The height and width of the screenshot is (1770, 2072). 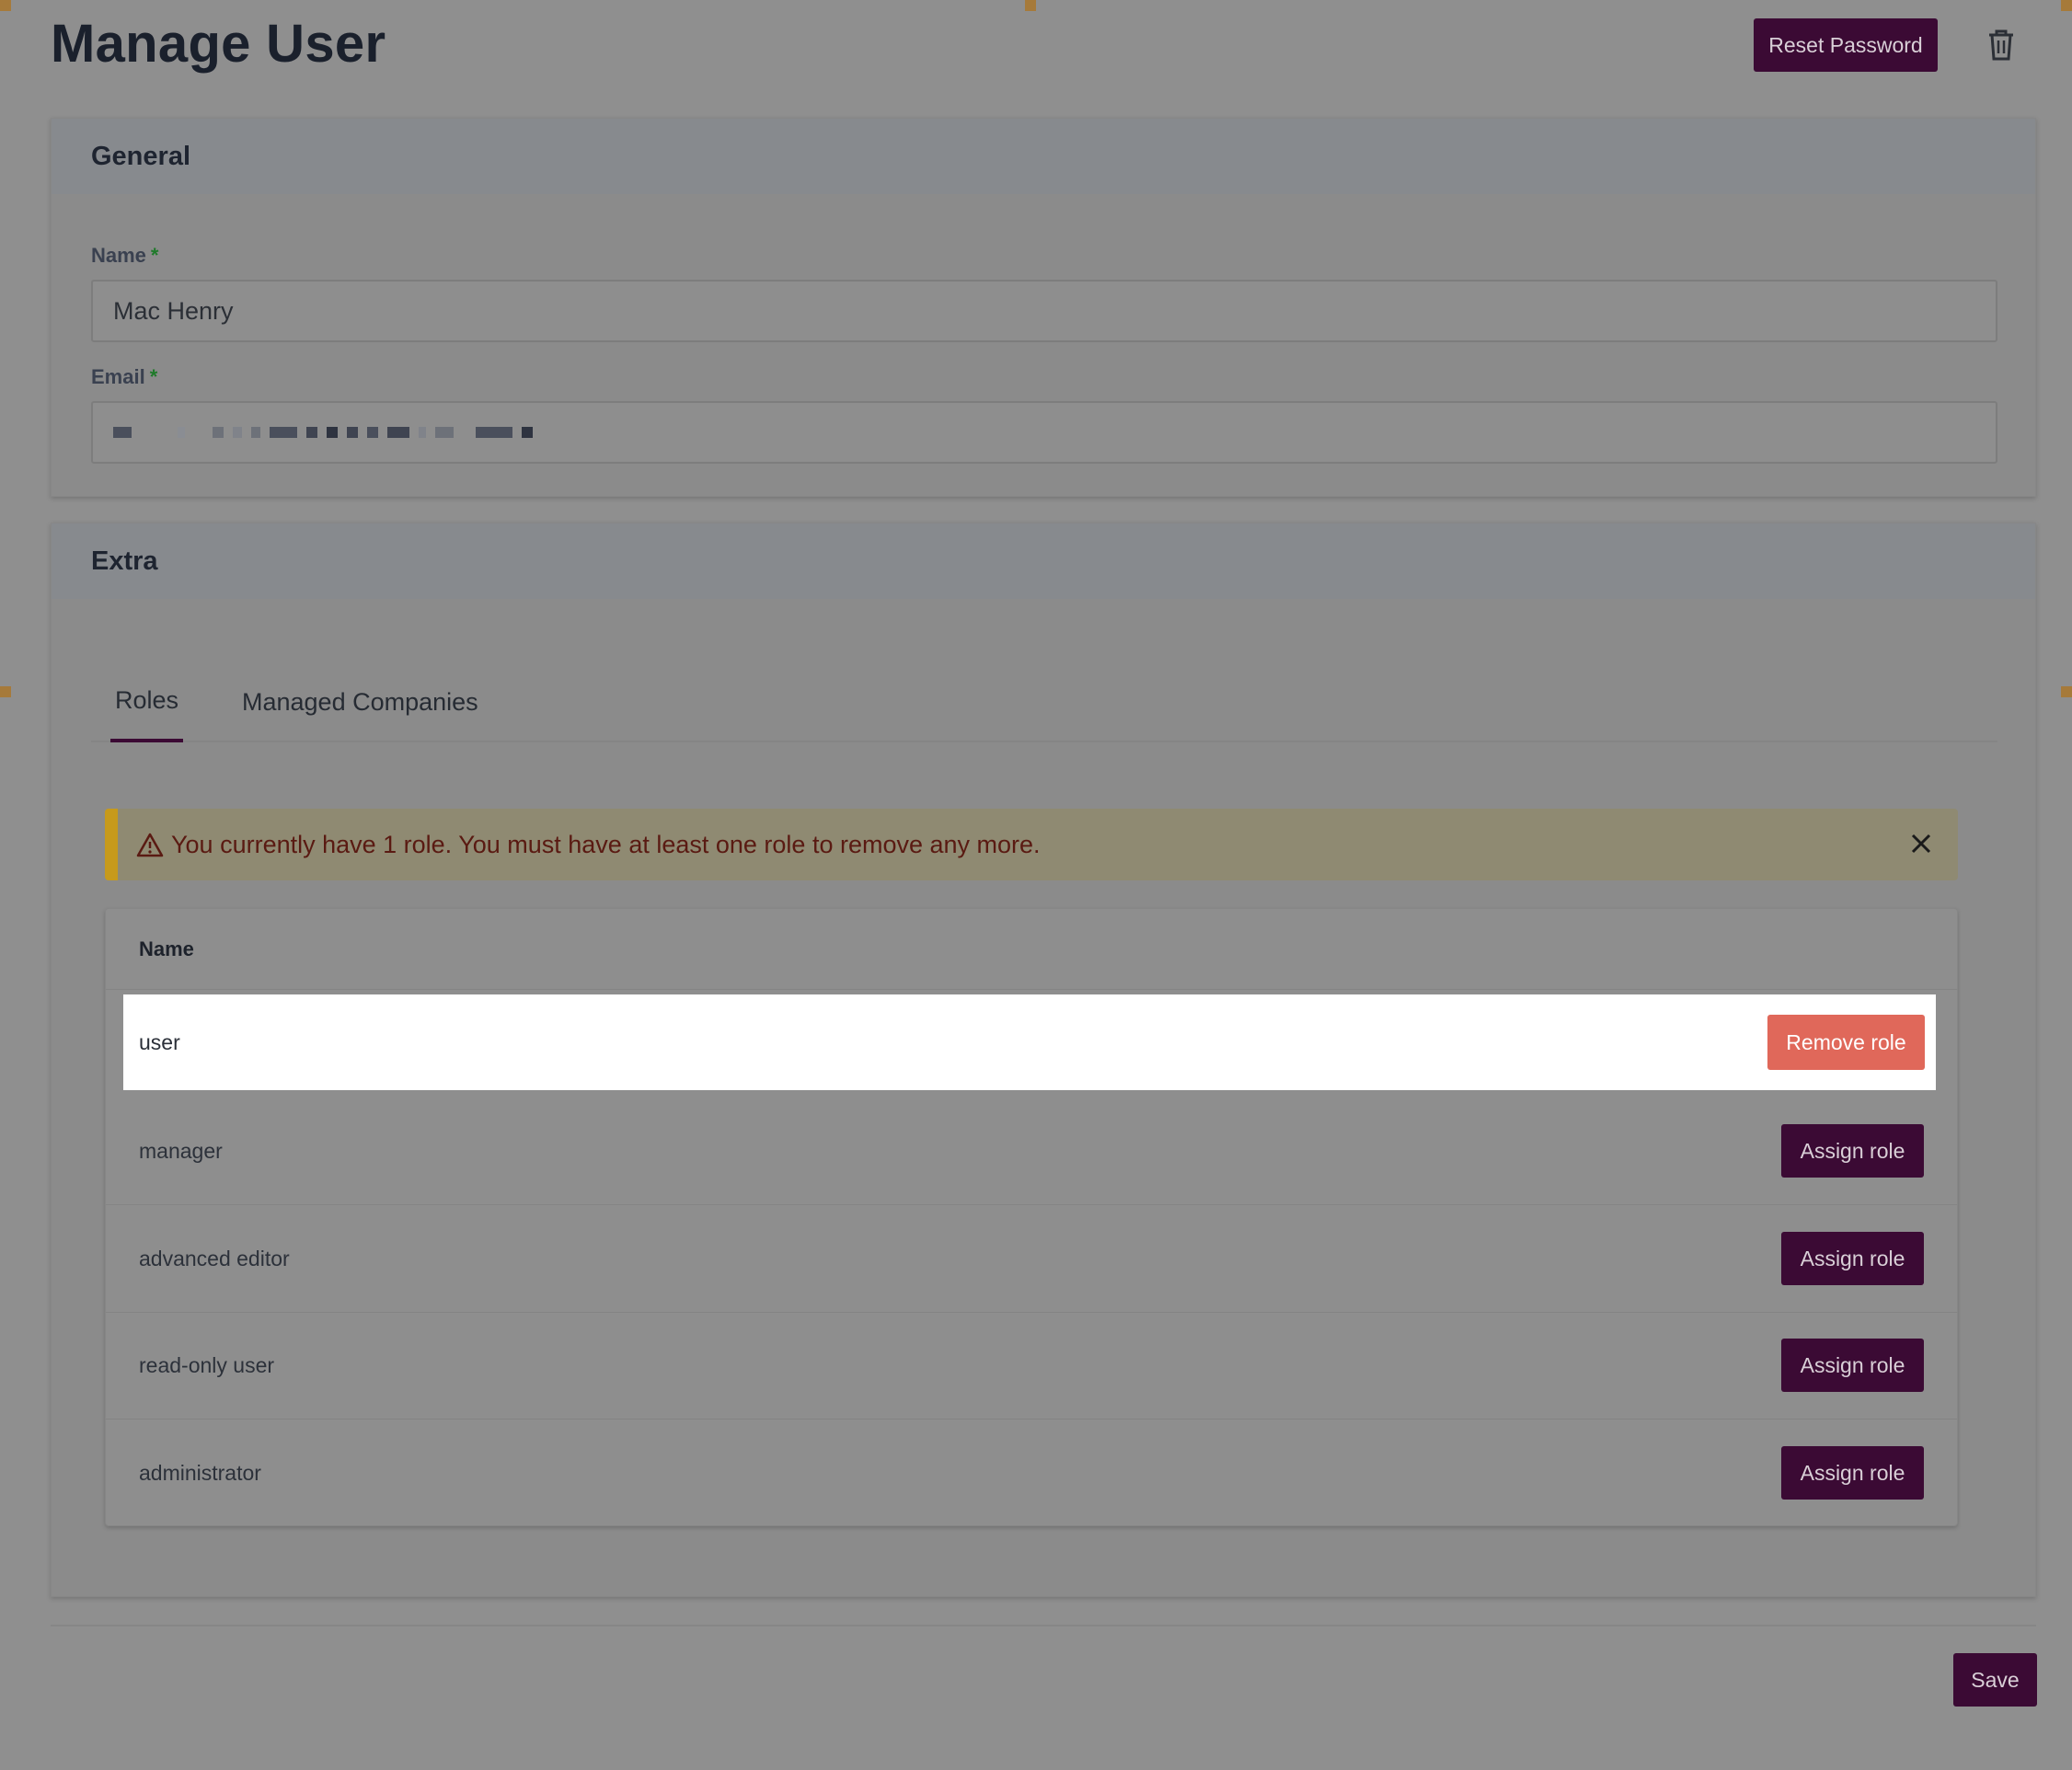 I want to click on close-icon, so click(x=1921, y=843).